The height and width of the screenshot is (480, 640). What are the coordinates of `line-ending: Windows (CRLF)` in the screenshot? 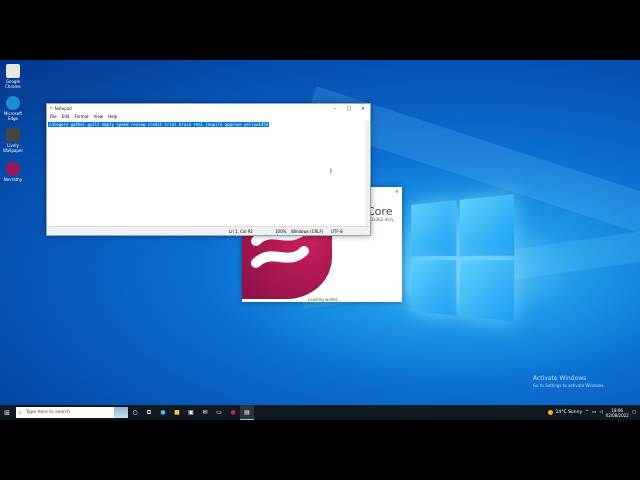 It's located at (307, 231).